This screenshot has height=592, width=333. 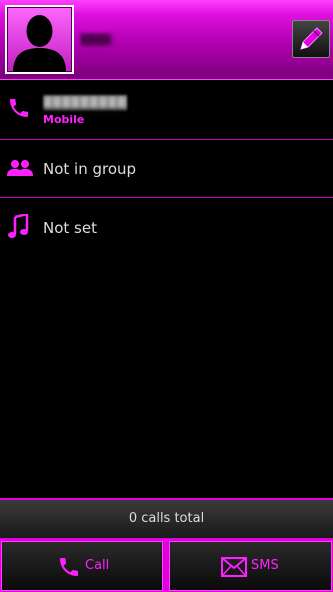 I want to click on contact-silhouette-icon, so click(x=39, y=43).